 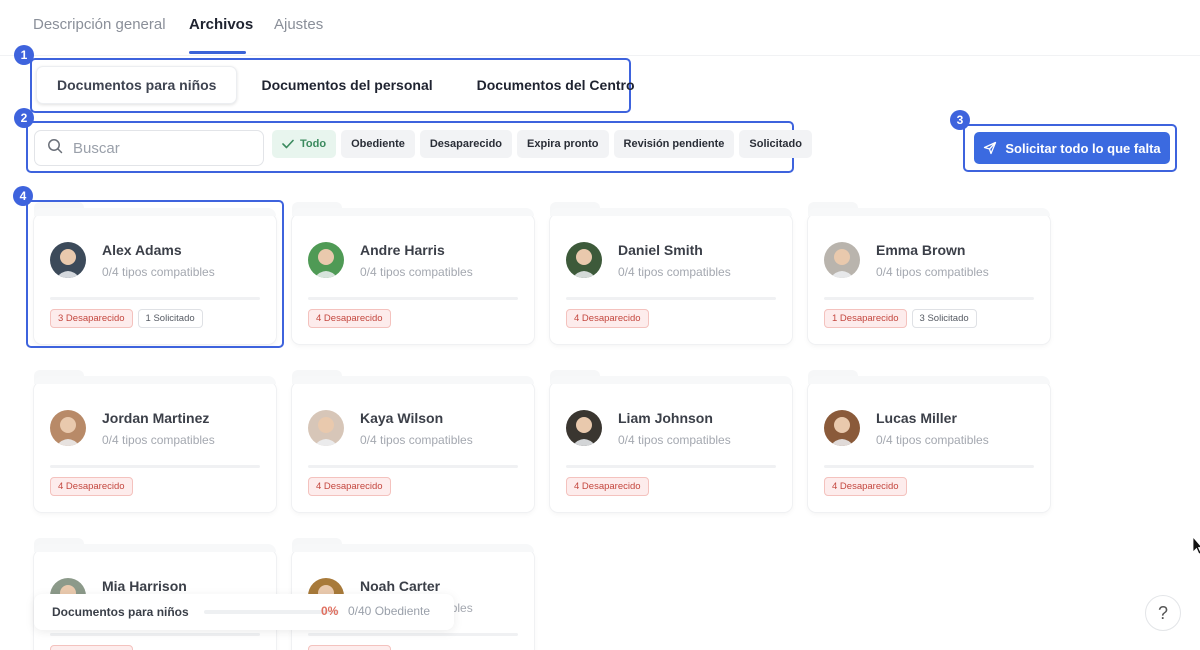 I want to click on progress-panel: Documentos para niños 0% 0/40 Obediente, so click(x=244, y=612).